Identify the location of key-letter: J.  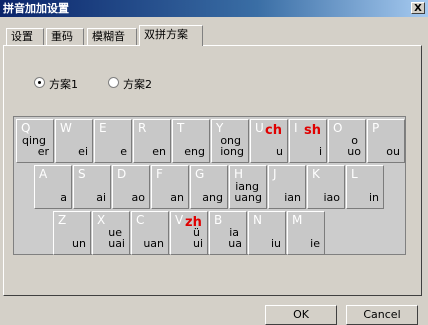
(275, 174).